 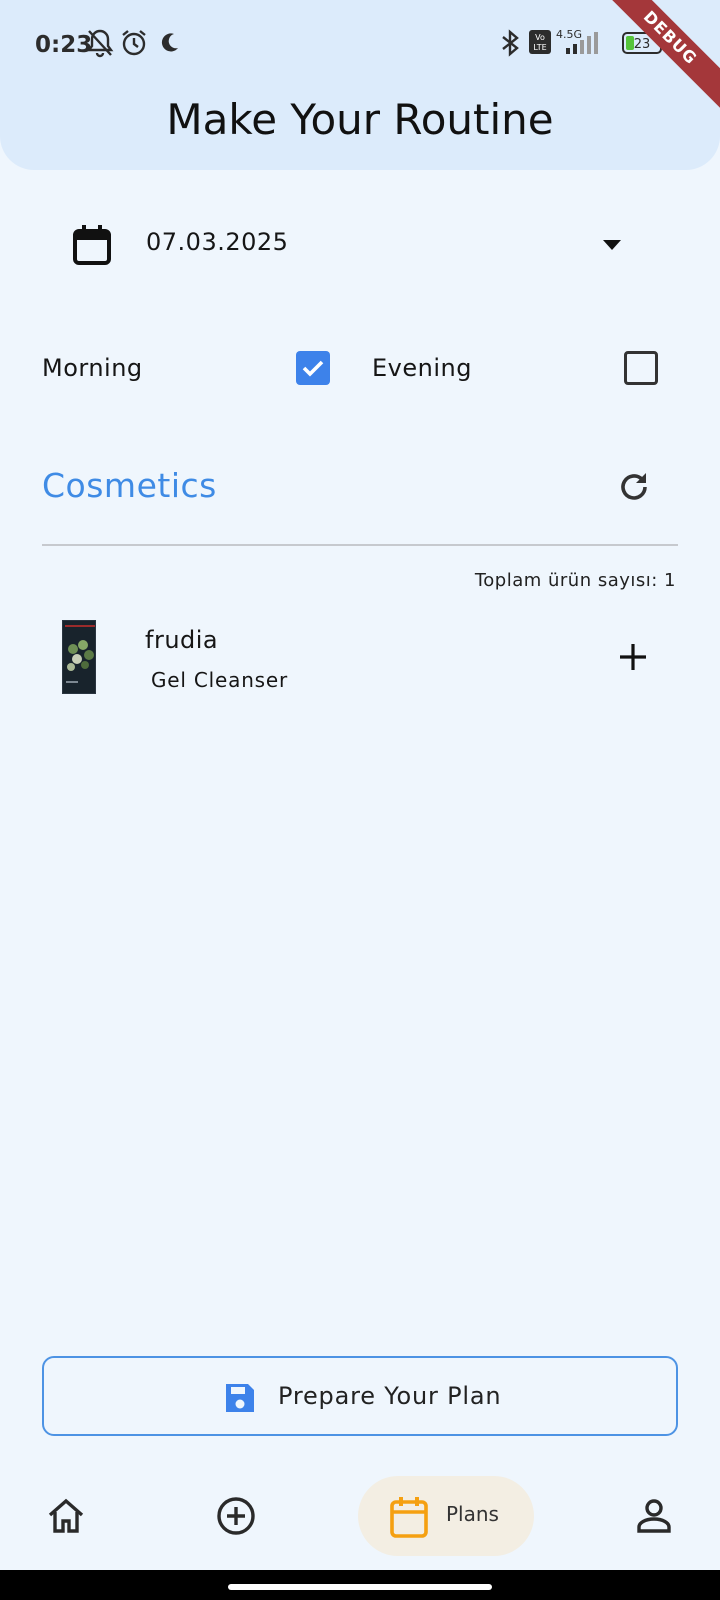 I want to click on status-bar: 0:23 Vo LTE 4.5G 23, so click(x=360, y=44).